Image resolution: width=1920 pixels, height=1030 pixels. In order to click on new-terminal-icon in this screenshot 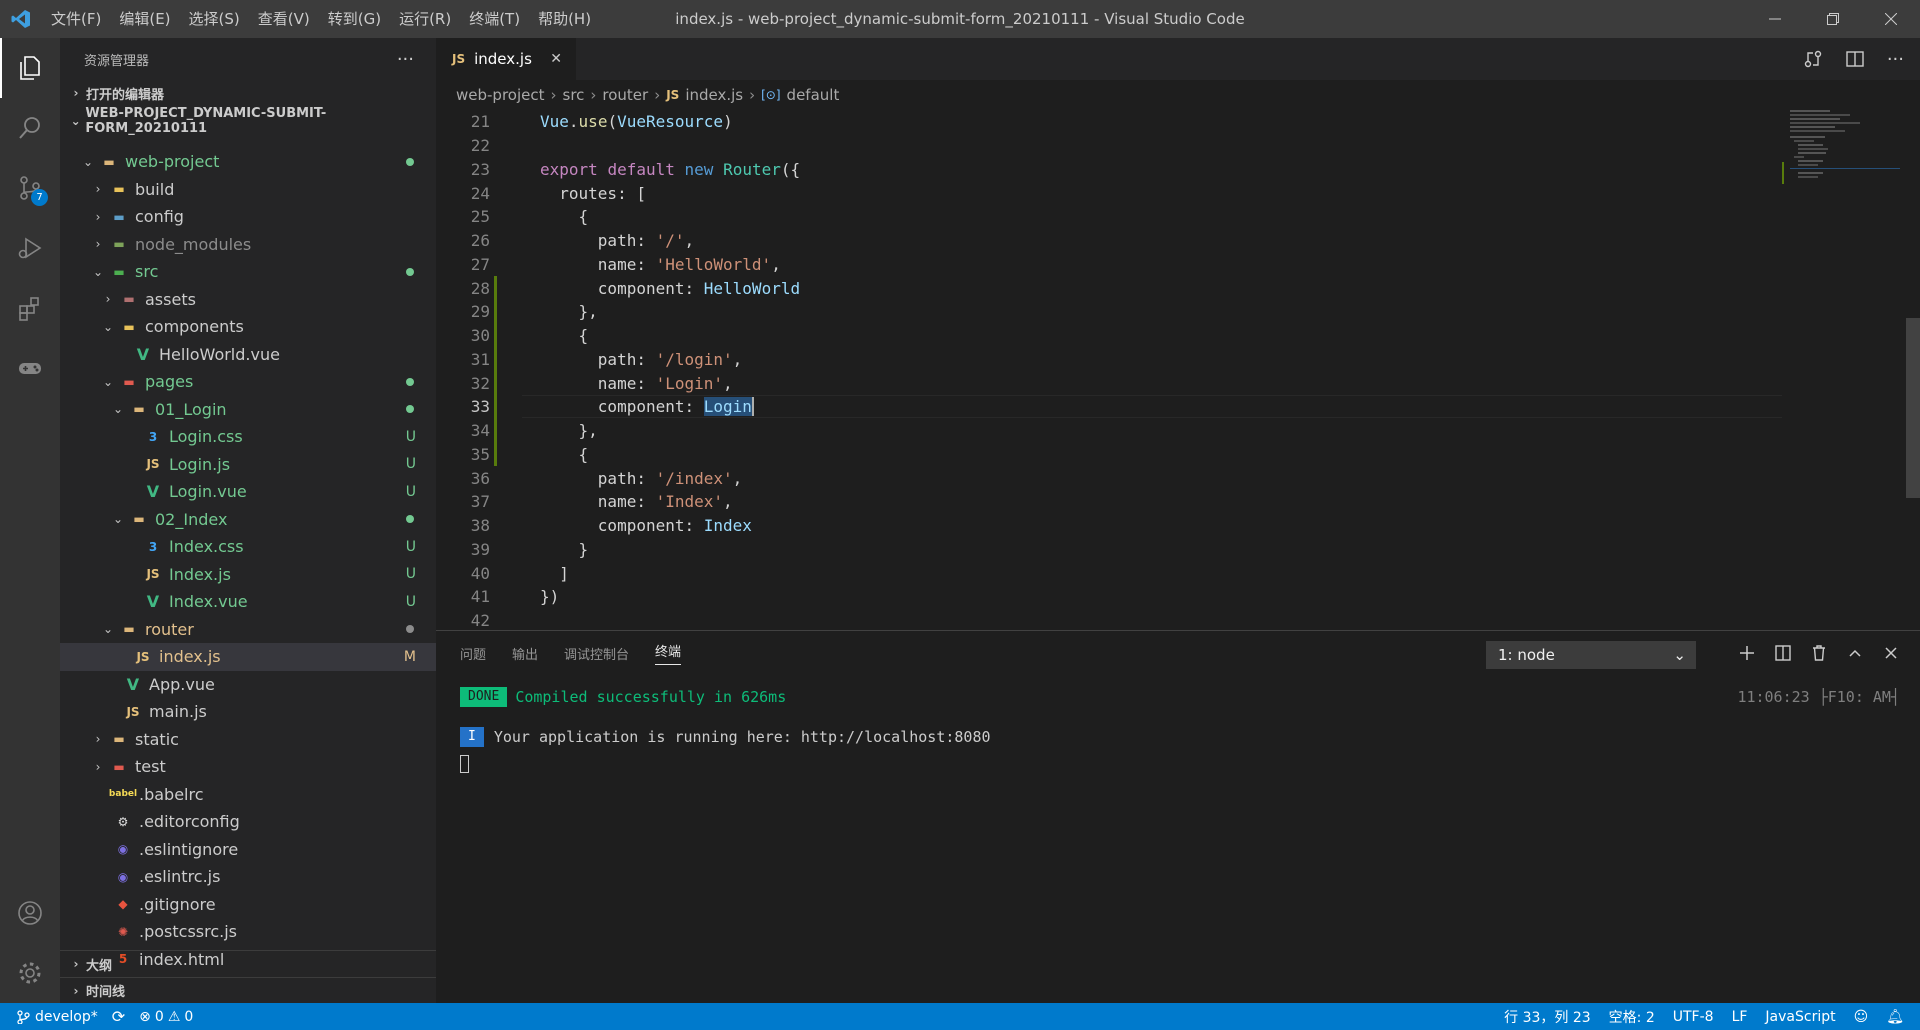, I will do `click(1747, 653)`.